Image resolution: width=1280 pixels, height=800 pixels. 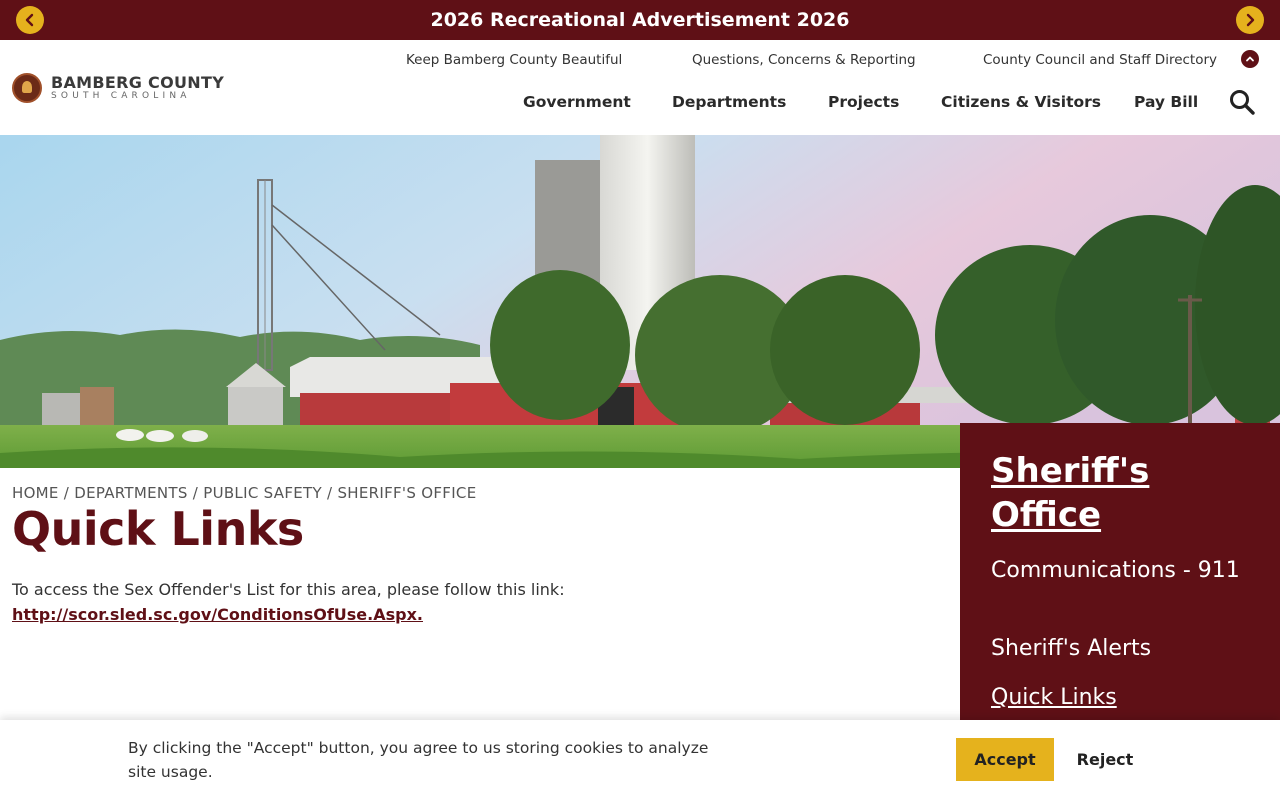 I want to click on logo-county-name: BAMBERG COUNTY, so click(x=138, y=82).